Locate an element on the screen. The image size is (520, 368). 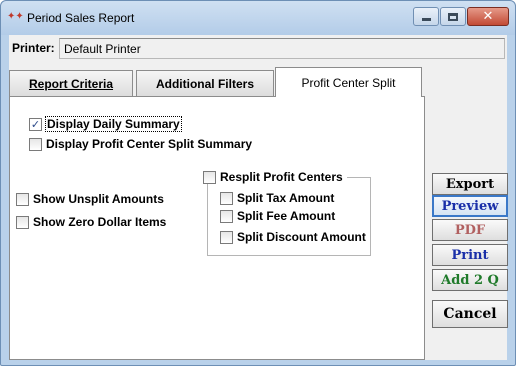
title-bar: ✦✦ Period Sales Report ✕ is located at coordinates (258, 18).